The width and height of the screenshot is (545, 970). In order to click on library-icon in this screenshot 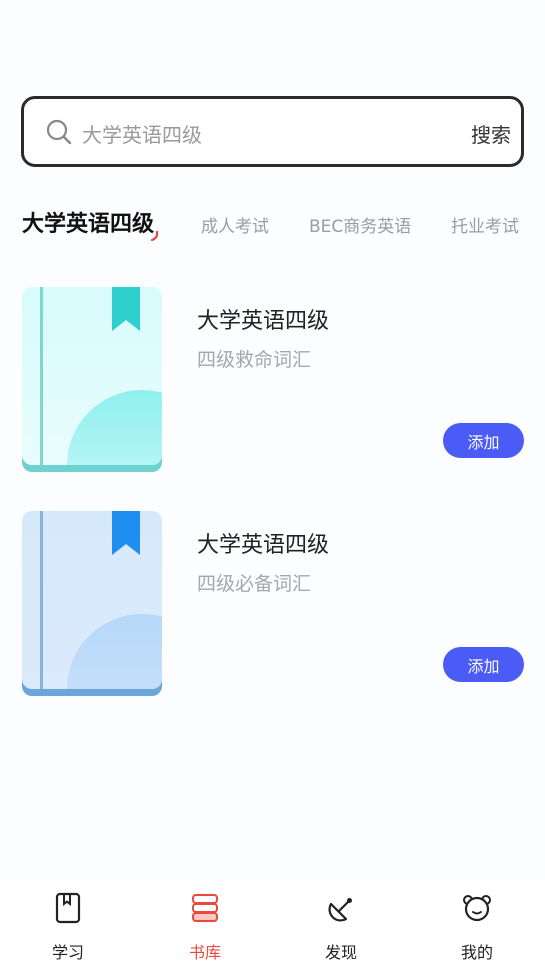, I will do `click(205, 908)`.